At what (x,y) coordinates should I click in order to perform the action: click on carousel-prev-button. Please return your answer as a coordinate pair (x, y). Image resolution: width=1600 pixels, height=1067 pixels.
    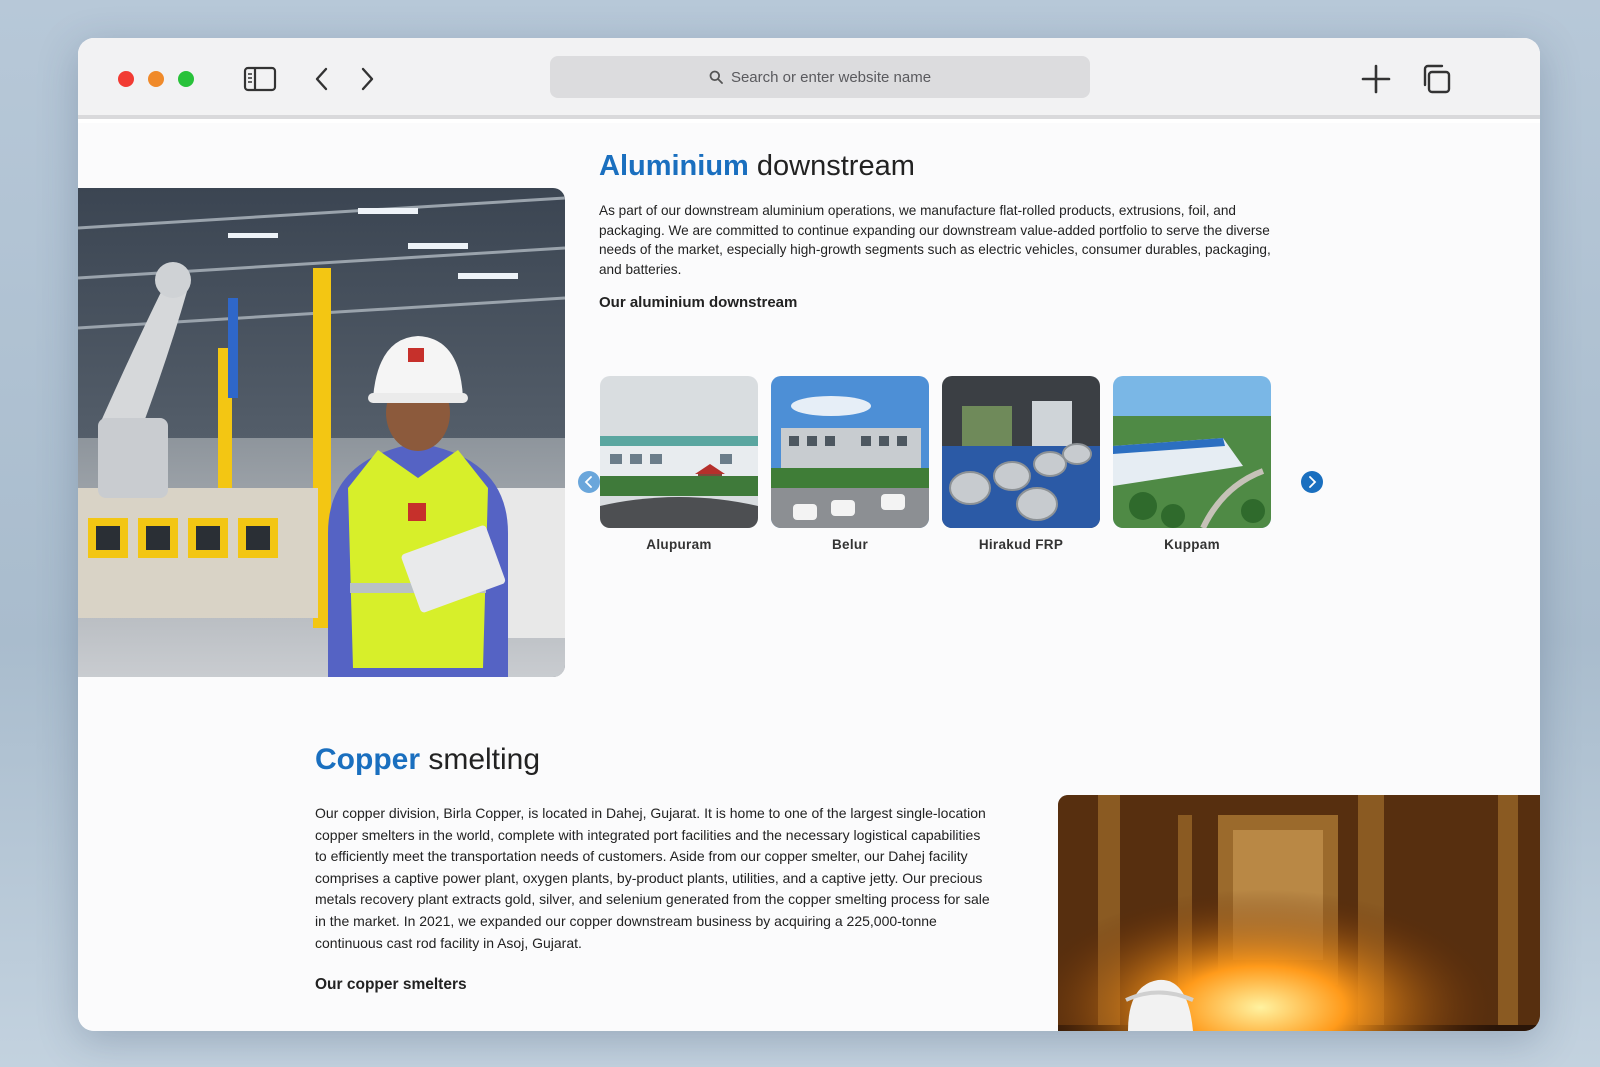
    Looking at the image, I should click on (589, 482).